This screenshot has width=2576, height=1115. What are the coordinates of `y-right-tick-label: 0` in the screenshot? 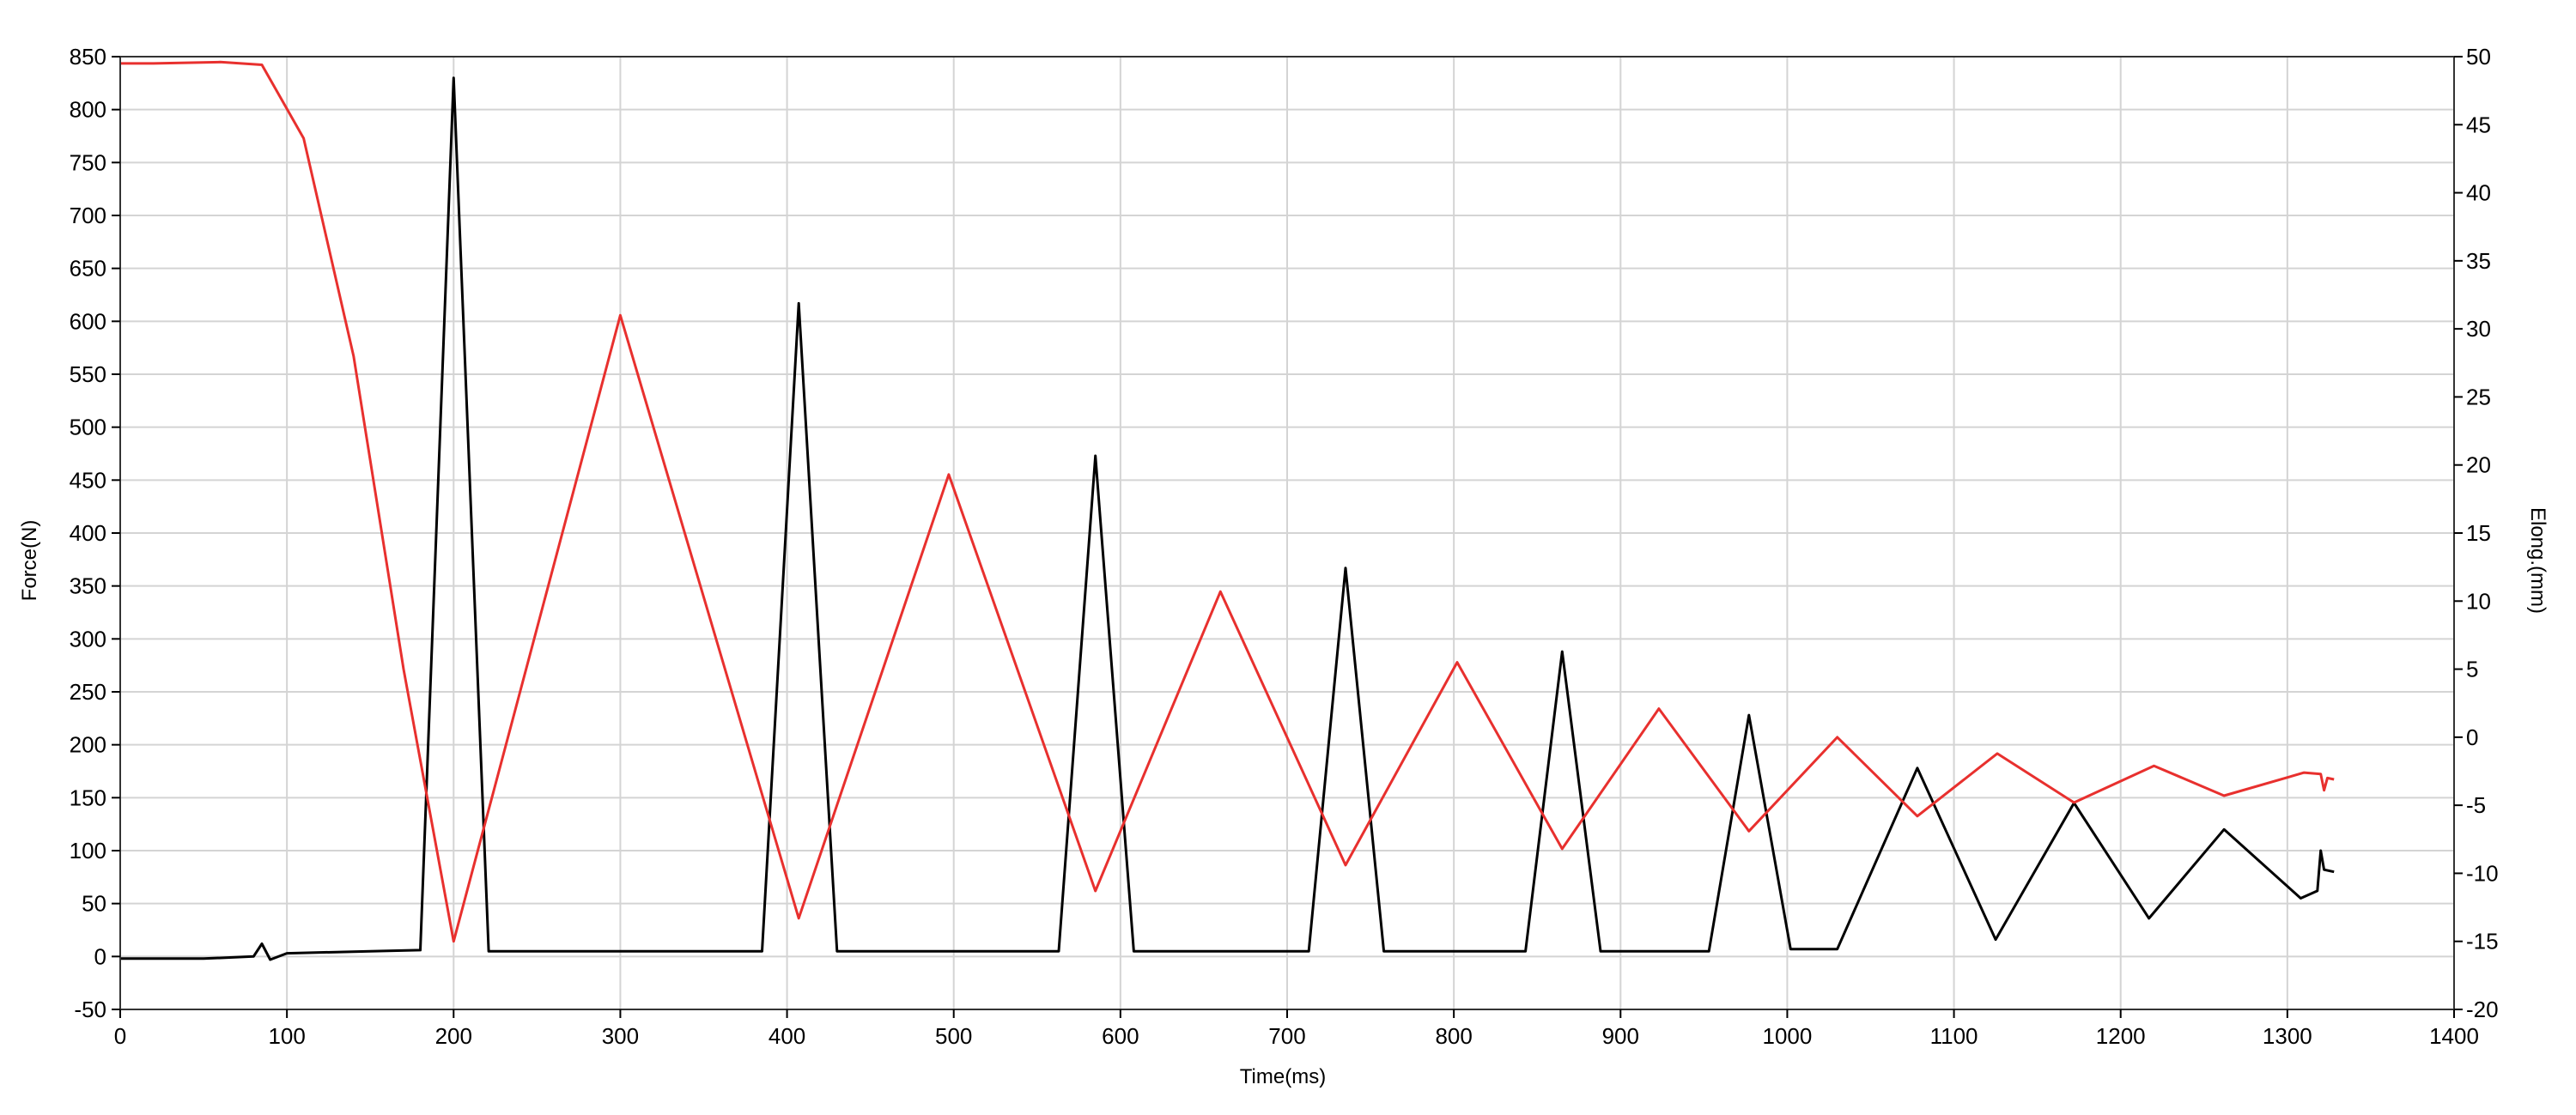 It's located at (2472, 737).